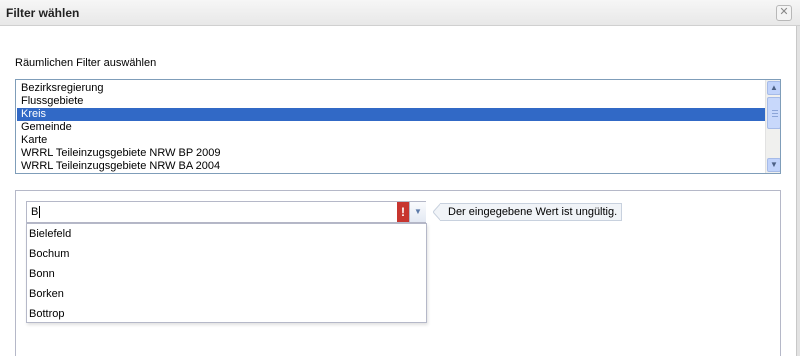  Describe the element at coordinates (784, 13) in the screenshot. I see `close-icon: ✕` at that location.